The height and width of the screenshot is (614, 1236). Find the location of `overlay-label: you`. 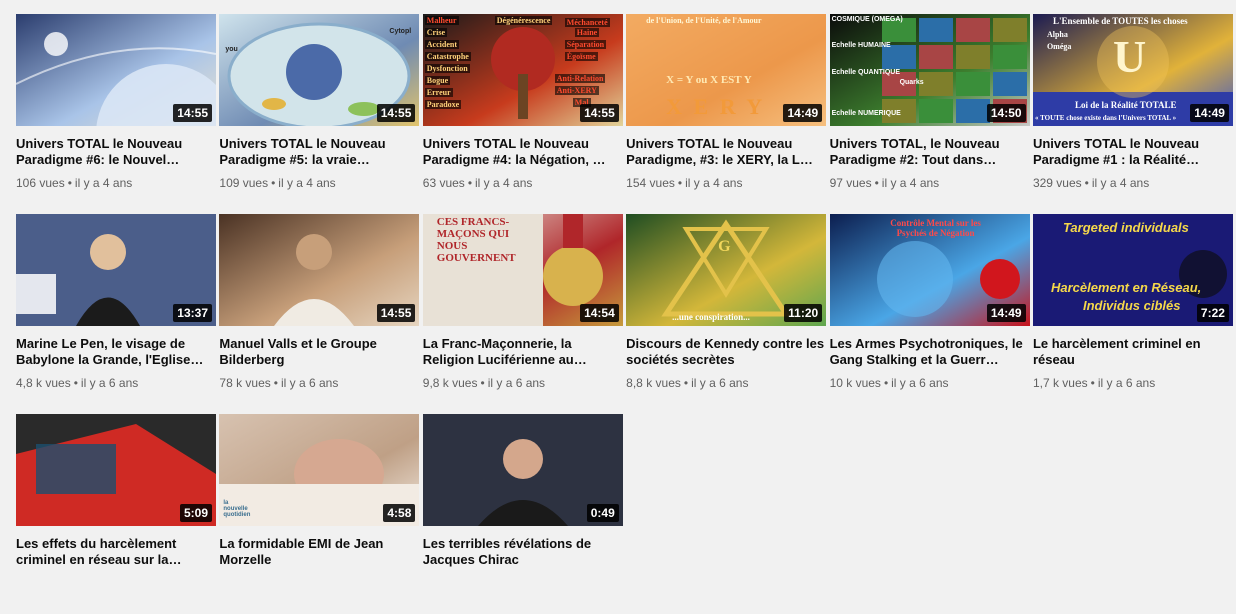

overlay-label: you is located at coordinates (231, 49).